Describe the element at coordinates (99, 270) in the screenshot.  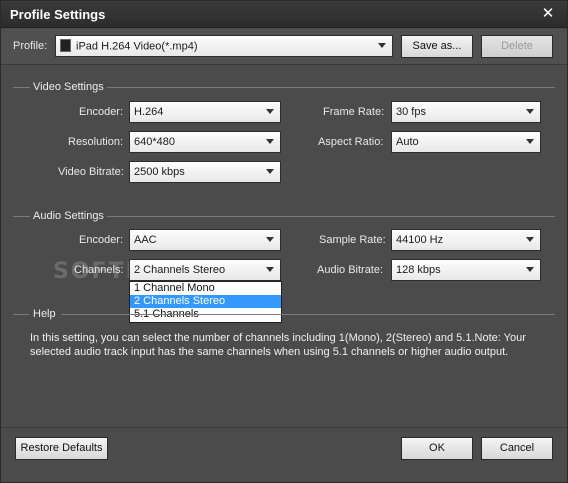
I see `channels-label: Channels:` at that location.